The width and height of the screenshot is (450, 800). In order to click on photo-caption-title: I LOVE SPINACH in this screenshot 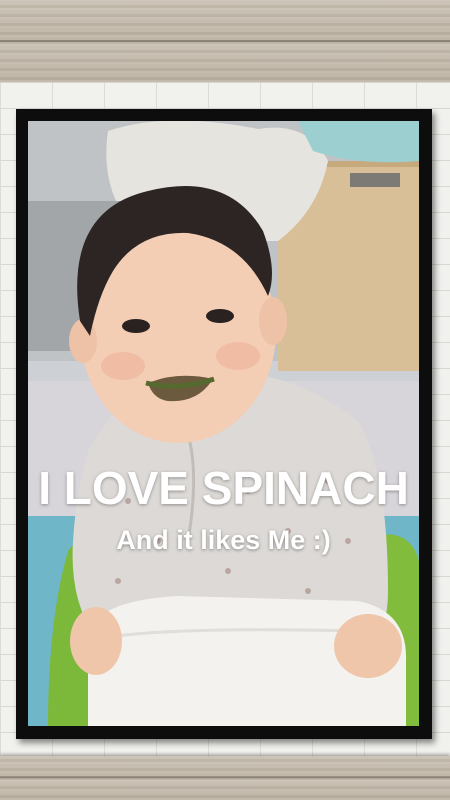, I will do `click(223, 488)`.